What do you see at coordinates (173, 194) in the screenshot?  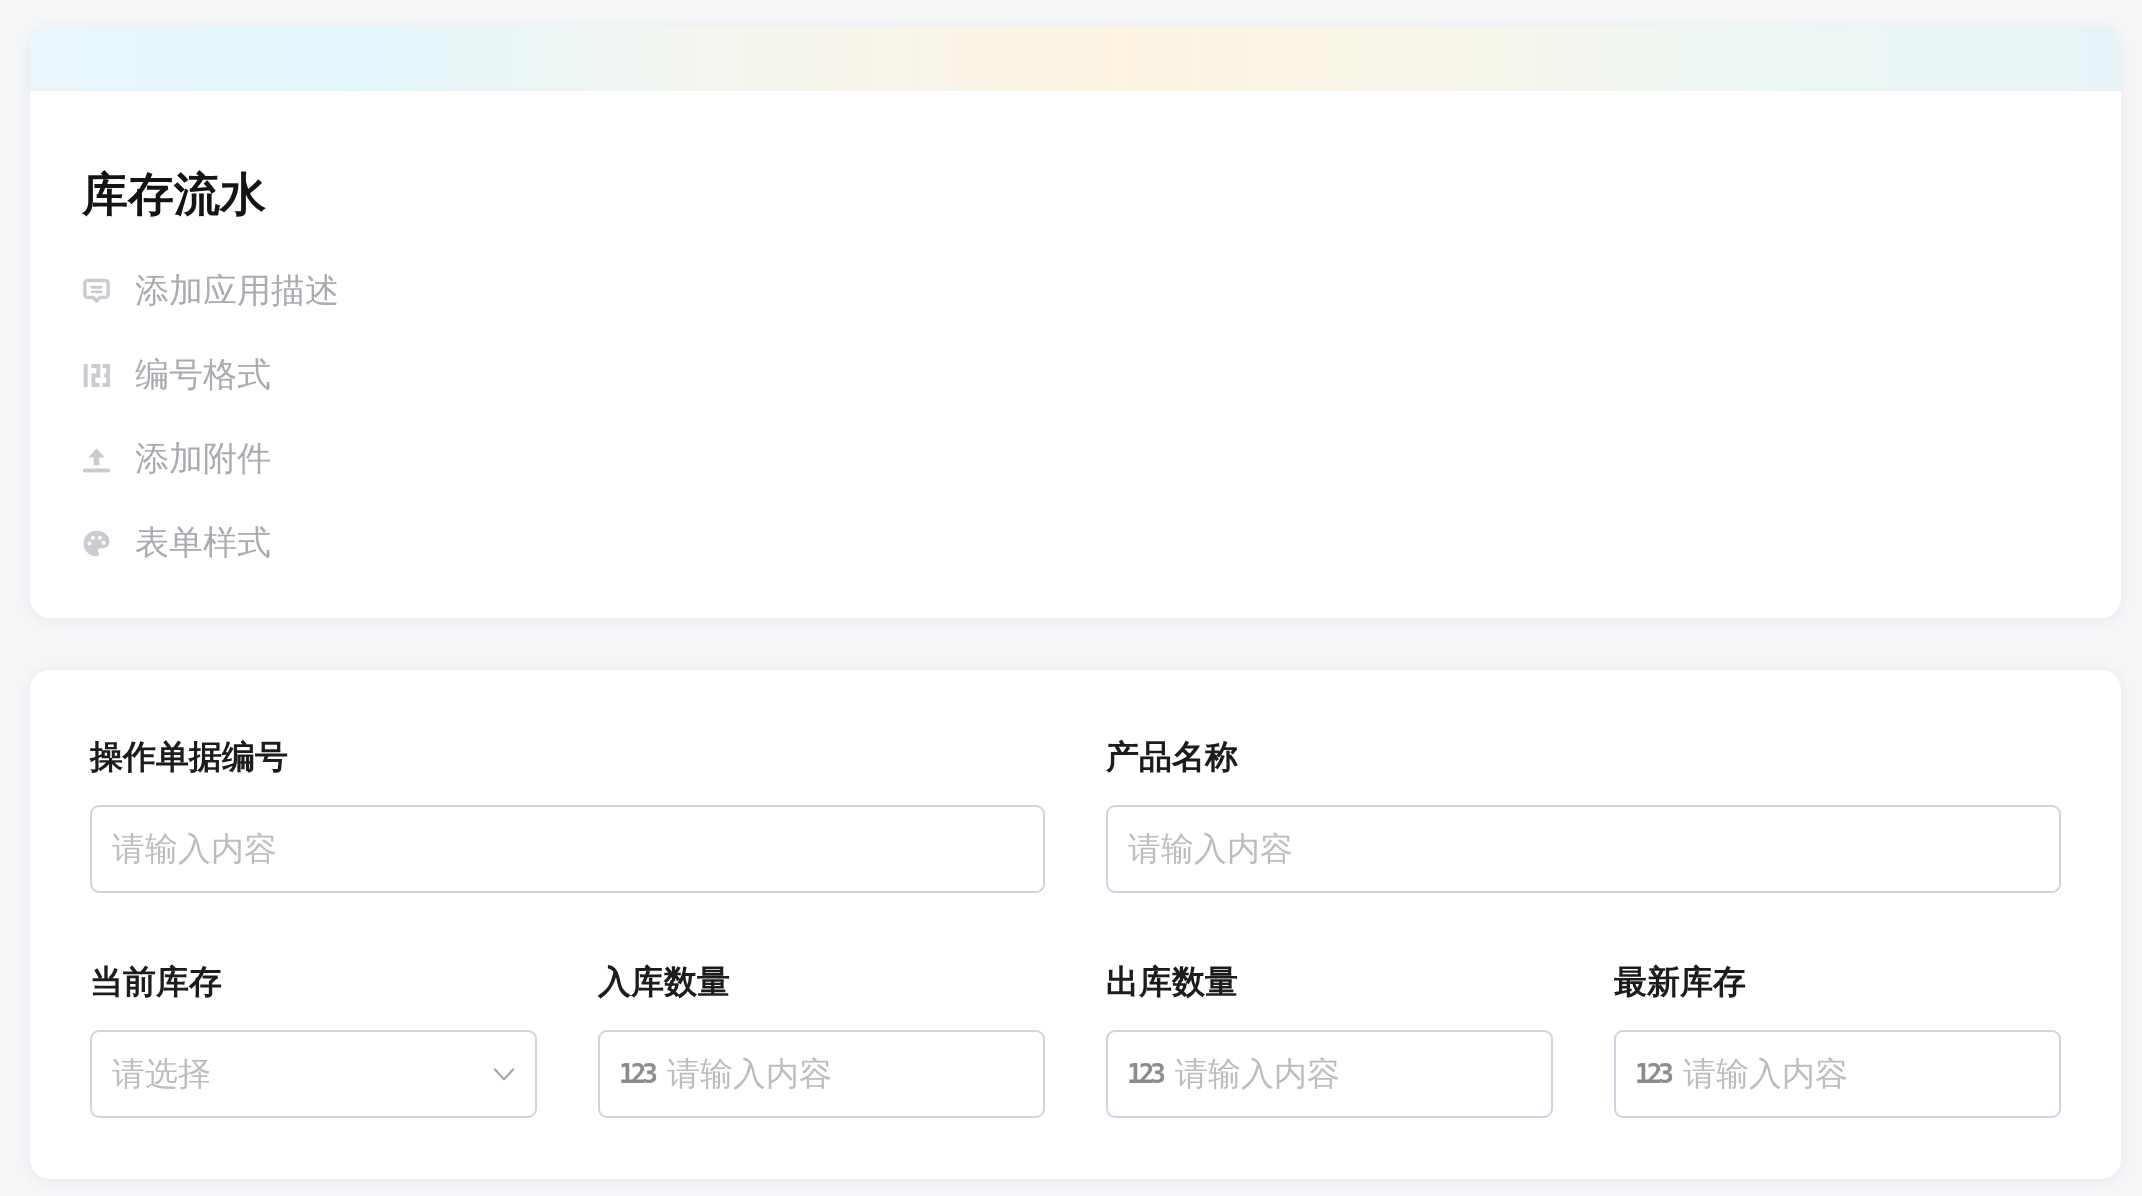 I see `form-title: 库存流水` at bounding box center [173, 194].